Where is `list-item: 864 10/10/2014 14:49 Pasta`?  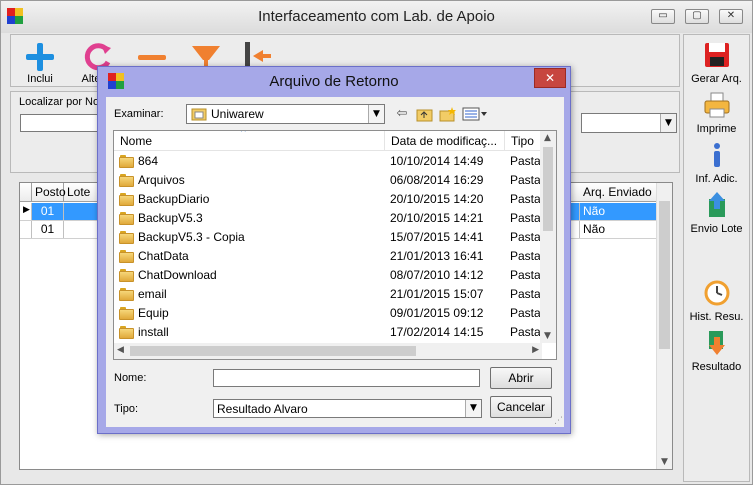
list-item: 864 10/10/2014 14:49 Pasta is located at coordinates (328, 161).